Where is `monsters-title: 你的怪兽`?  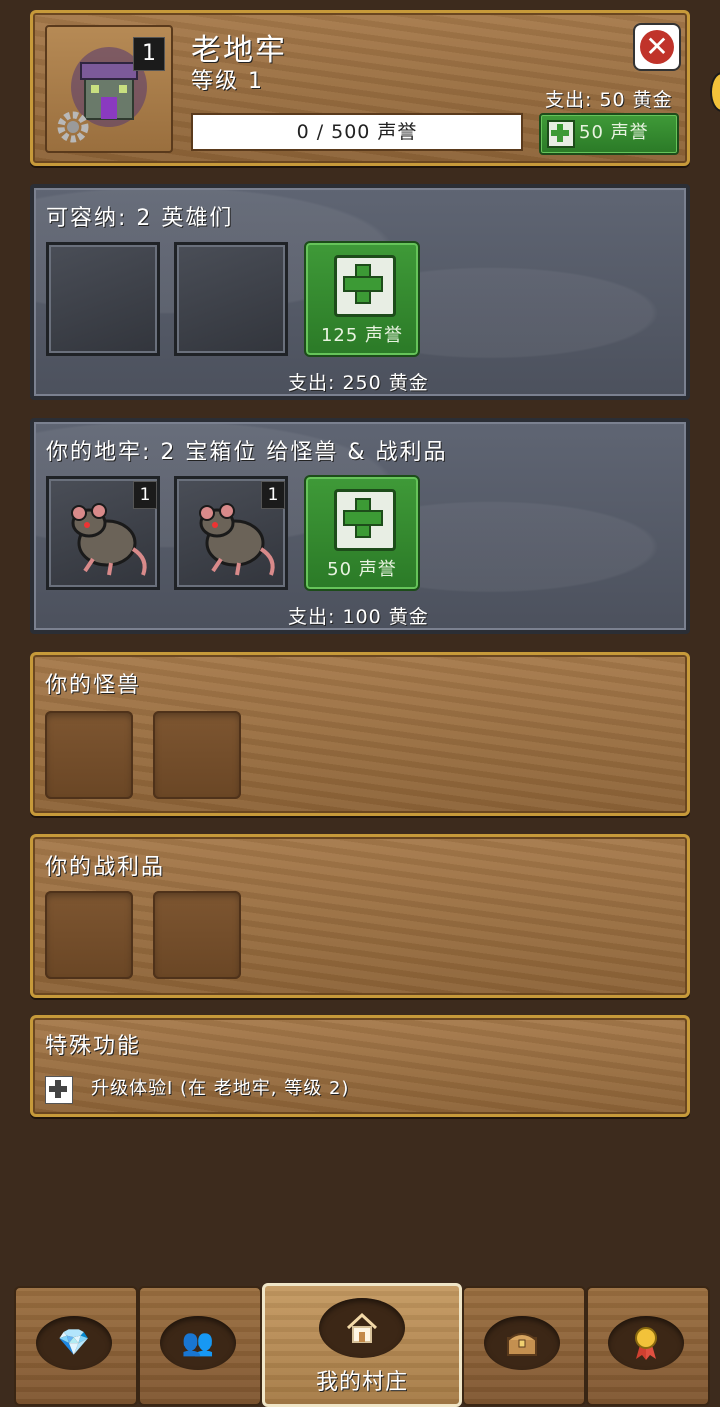
monsters-title: 你的怪兽 is located at coordinates (93, 685).